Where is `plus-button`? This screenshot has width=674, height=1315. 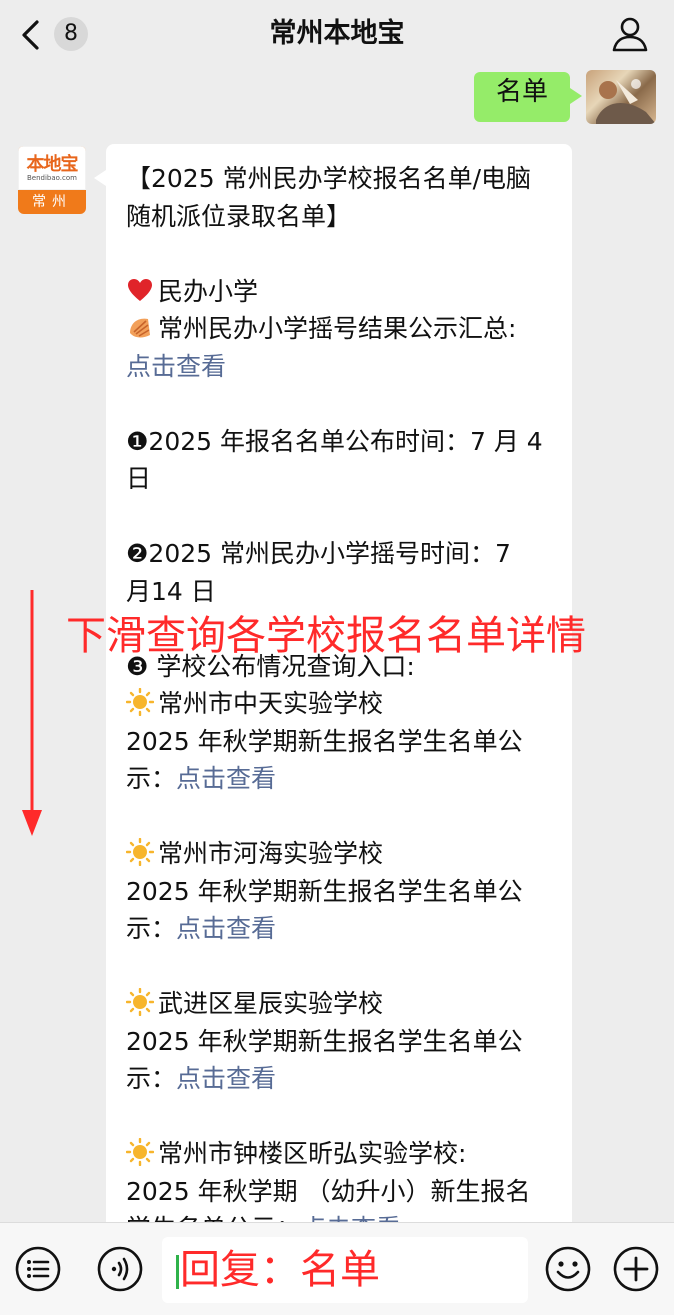 plus-button is located at coordinates (636, 1269).